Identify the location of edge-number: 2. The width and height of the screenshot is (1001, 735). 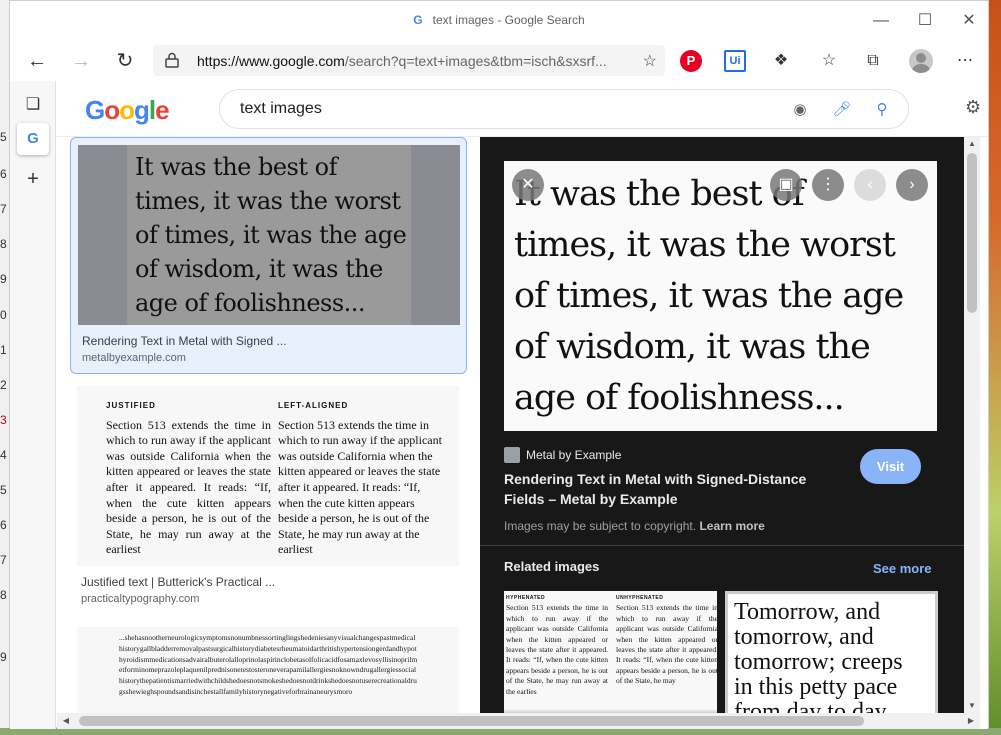
(3, 385).